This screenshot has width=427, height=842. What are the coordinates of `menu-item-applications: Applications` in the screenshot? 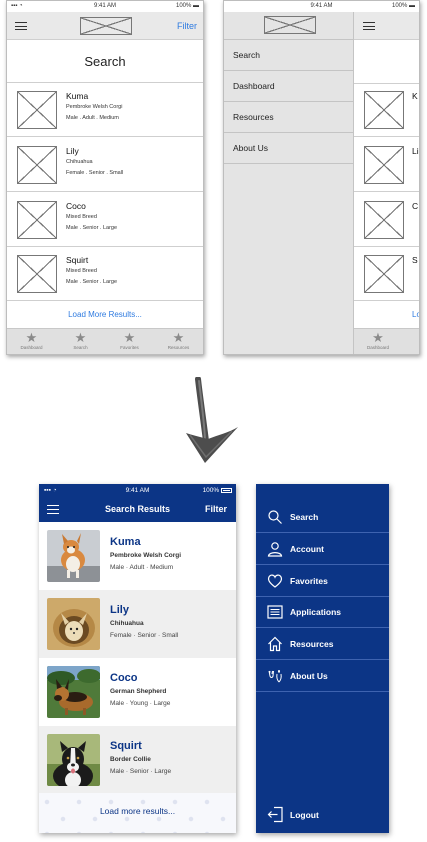 It's located at (322, 612).